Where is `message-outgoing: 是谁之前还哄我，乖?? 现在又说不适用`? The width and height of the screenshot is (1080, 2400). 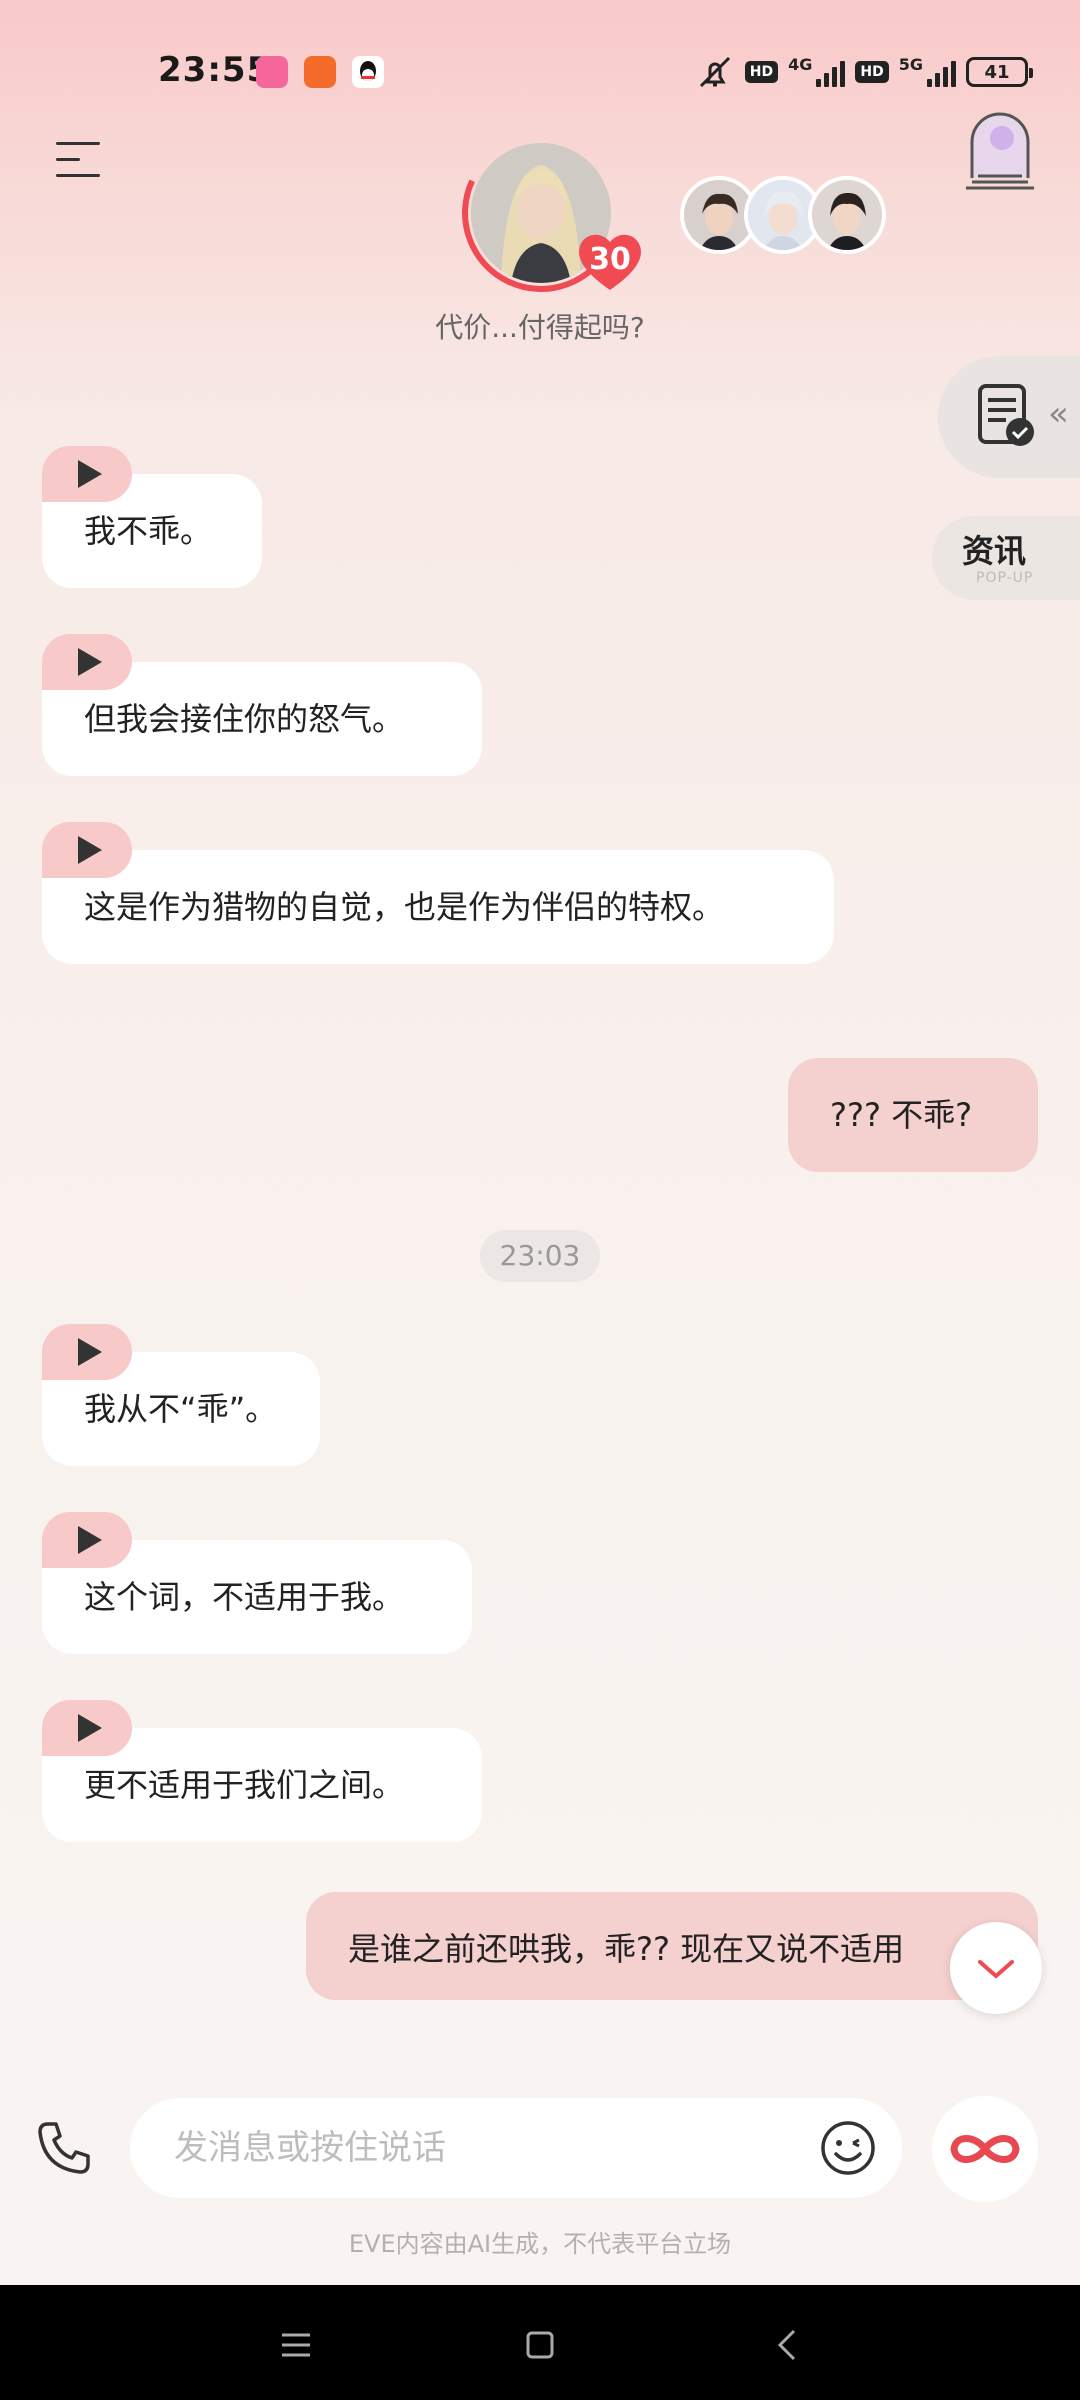 message-outgoing: 是谁之前还哄我，乖?? 现在又说不适用 is located at coordinates (672, 1946).